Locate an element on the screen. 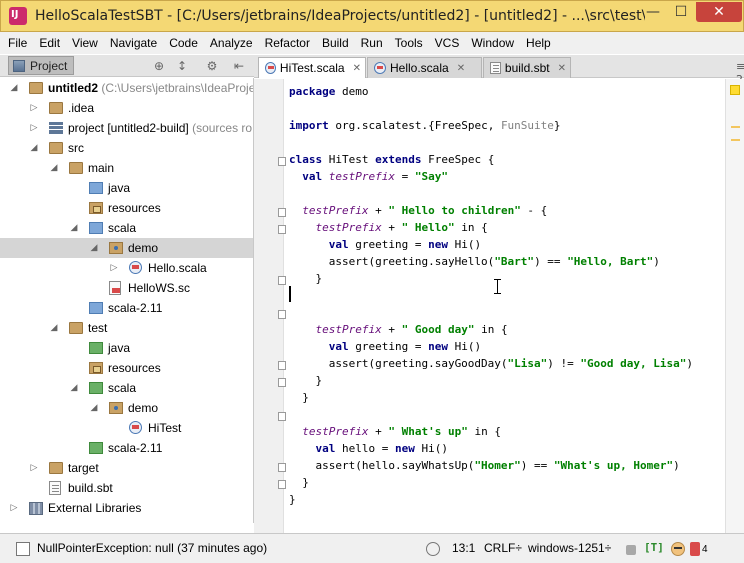 This screenshot has height=563, width=744. code-line: class HiTest extends FreeSpec { is located at coordinates (391, 159).